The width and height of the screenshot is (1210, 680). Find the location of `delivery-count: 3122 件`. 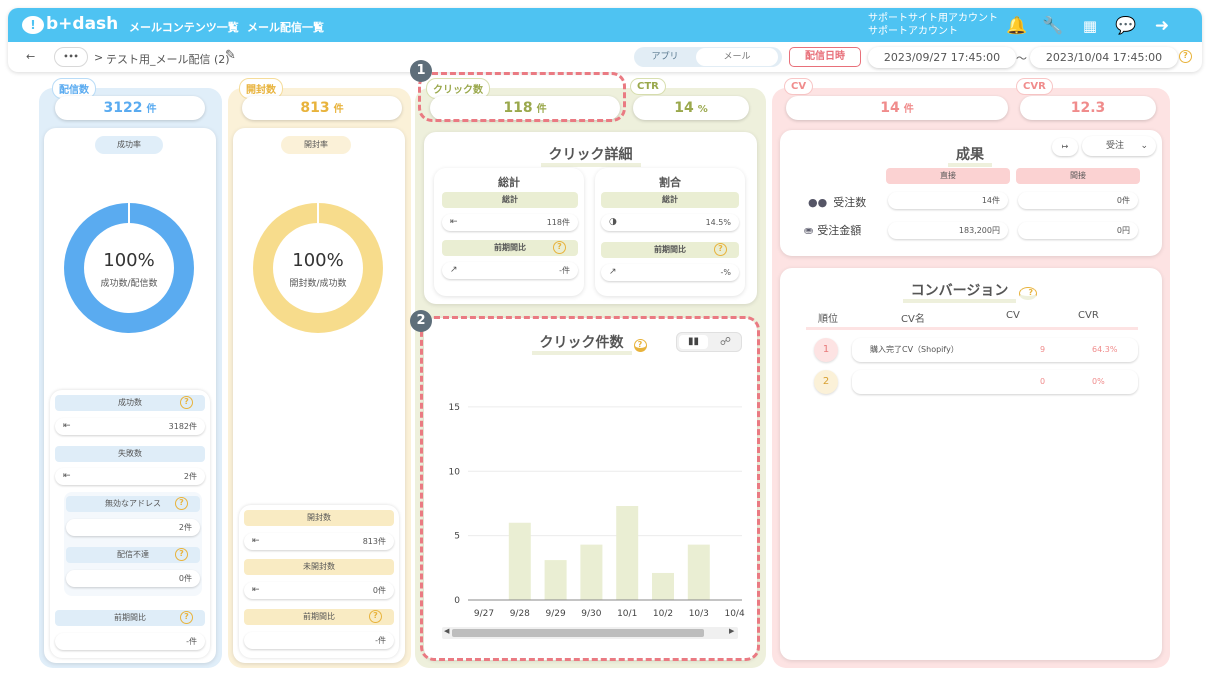

delivery-count: 3122 件 is located at coordinates (130, 108).